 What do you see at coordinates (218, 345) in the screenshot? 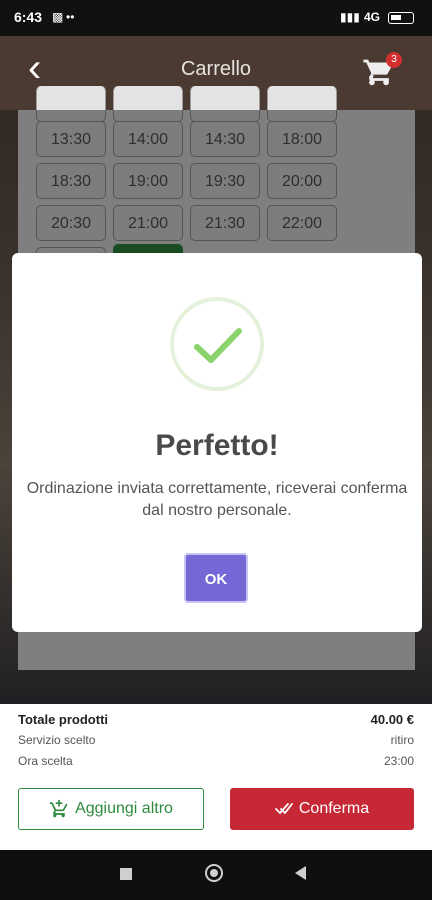
I see `check-icon` at bounding box center [218, 345].